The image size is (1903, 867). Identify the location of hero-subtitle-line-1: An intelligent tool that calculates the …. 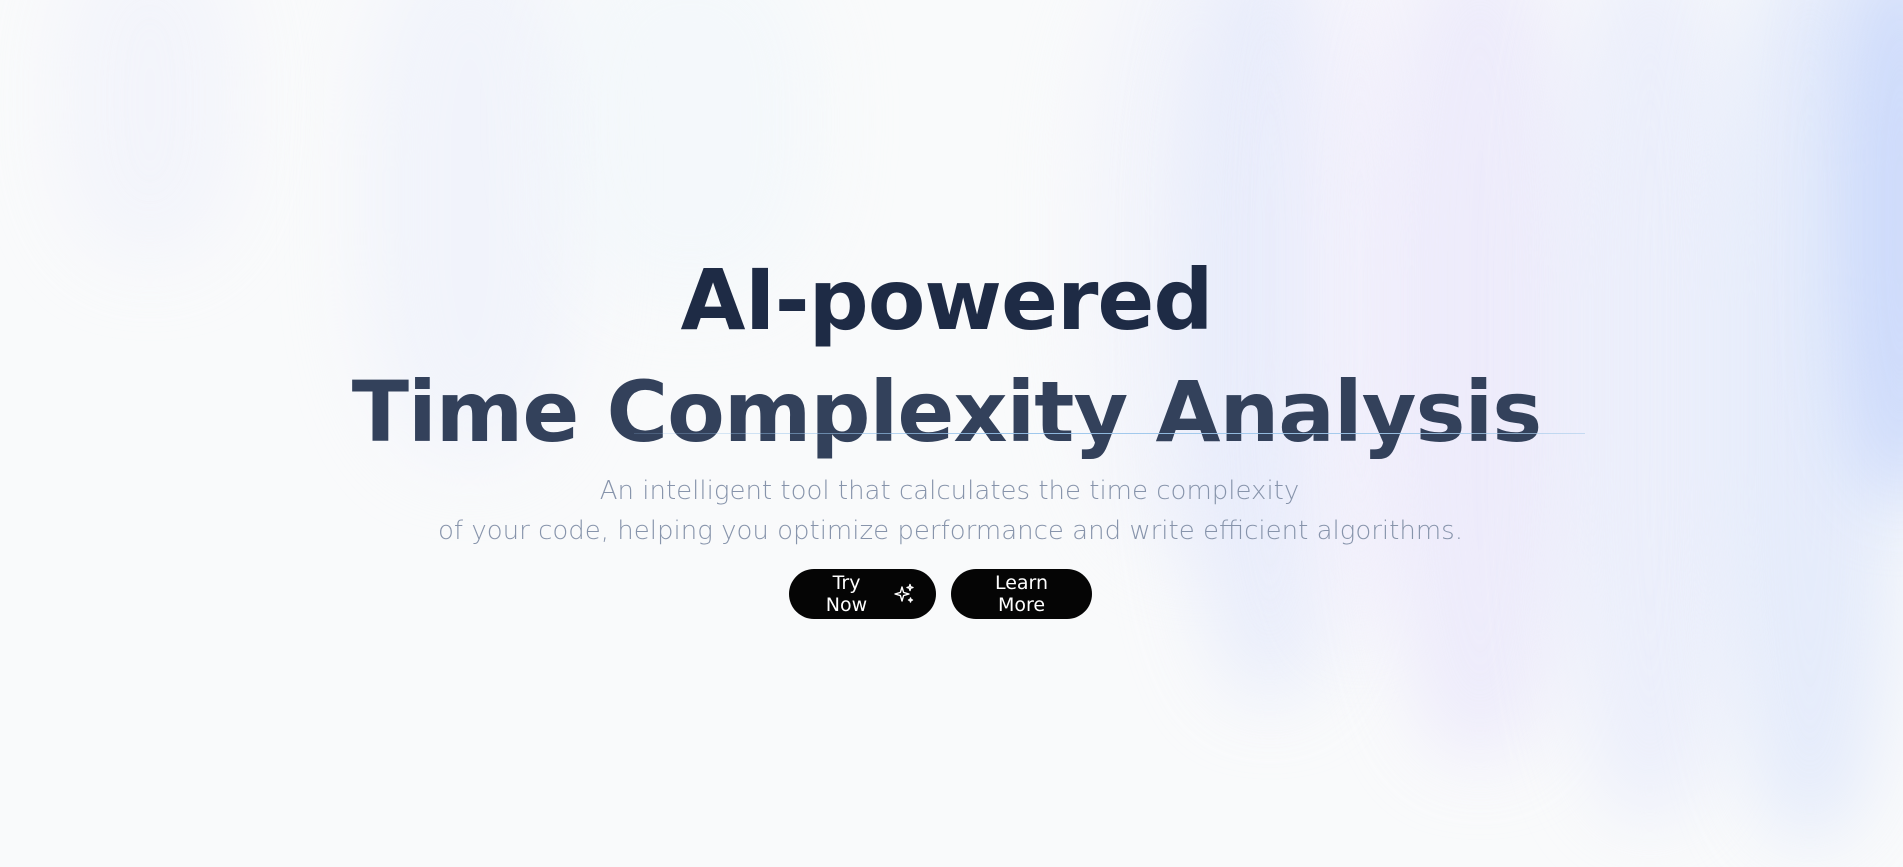
(949, 491).